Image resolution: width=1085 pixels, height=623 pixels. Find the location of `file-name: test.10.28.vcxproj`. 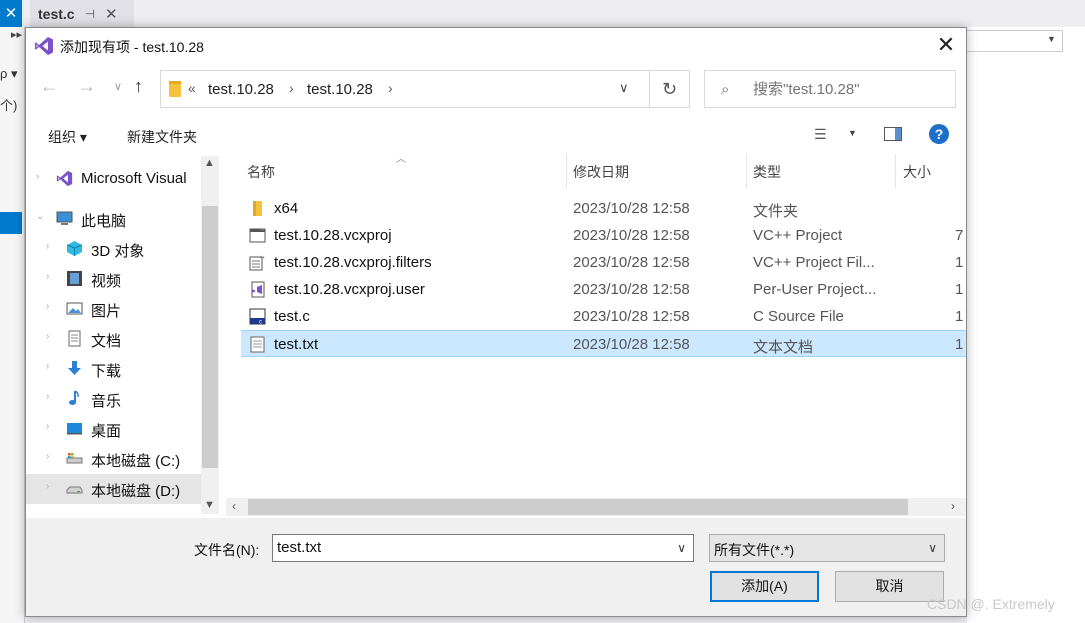

file-name: test.10.28.vcxproj is located at coordinates (333, 235).